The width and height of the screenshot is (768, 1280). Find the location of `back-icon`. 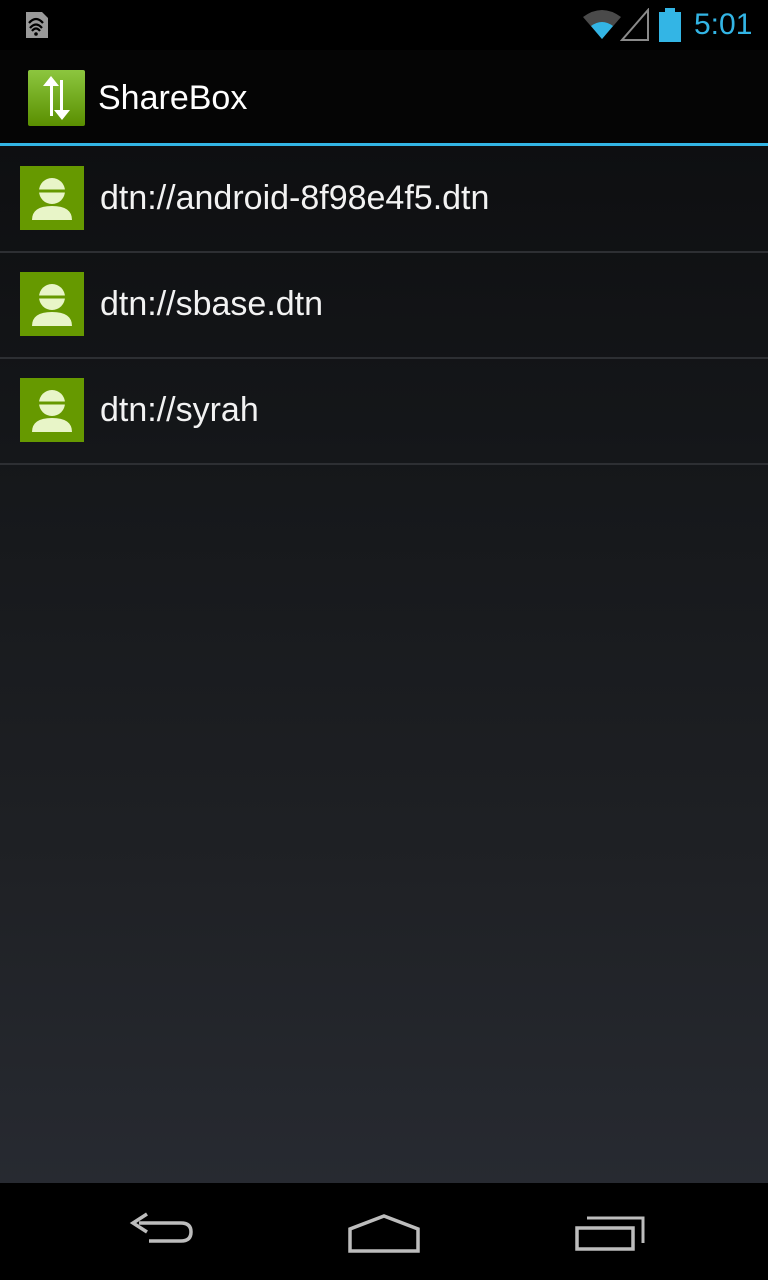

back-icon is located at coordinates (160, 1231).